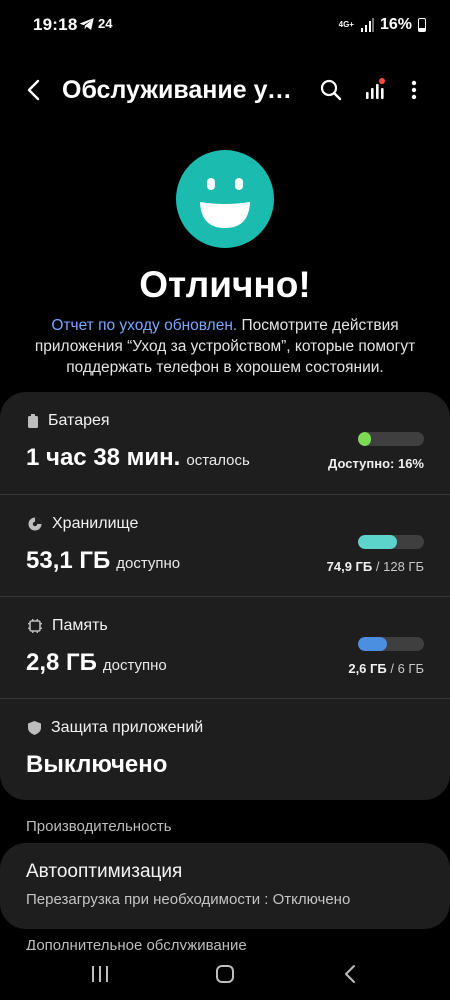 Image resolution: width=450 pixels, height=1000 pixels. Describe the element at coordinates (127, 727) in the screenshot. I see `app-protection-label: Защита приложений` at that location.